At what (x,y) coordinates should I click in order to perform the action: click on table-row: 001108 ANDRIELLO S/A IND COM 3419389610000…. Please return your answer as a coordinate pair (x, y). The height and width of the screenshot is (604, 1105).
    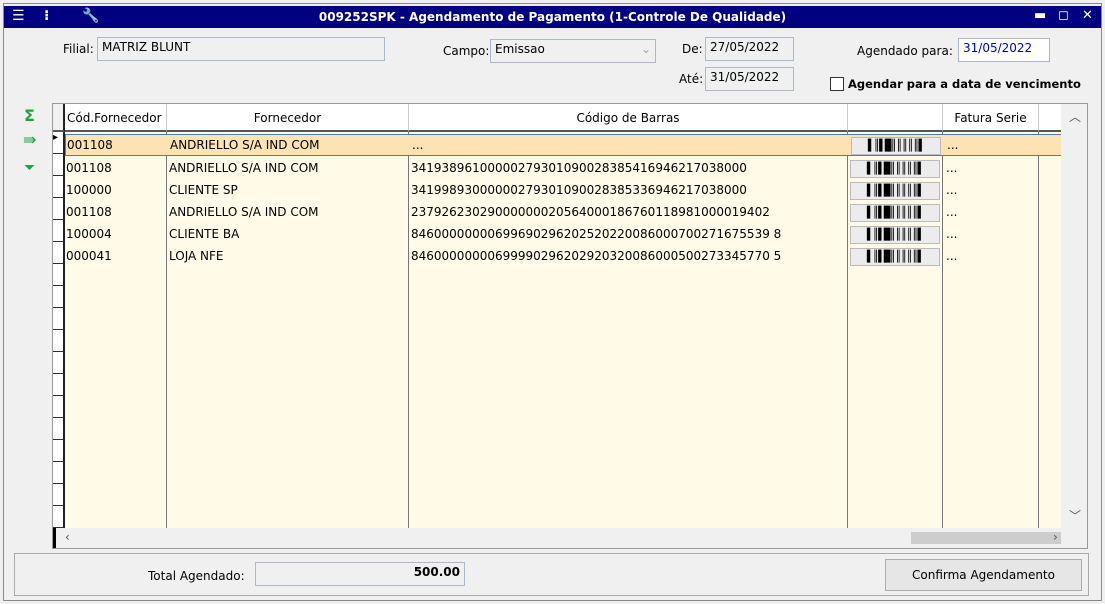
    Looking at the image, I should click on (558, 169).